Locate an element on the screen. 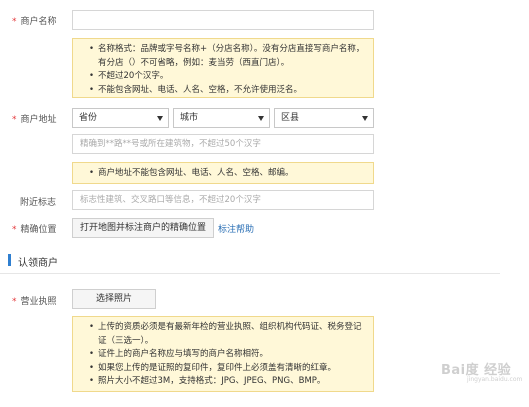 The image size is (529, 407). merchant-address-label: * 商户地址 is located at coordinates (34, 120).